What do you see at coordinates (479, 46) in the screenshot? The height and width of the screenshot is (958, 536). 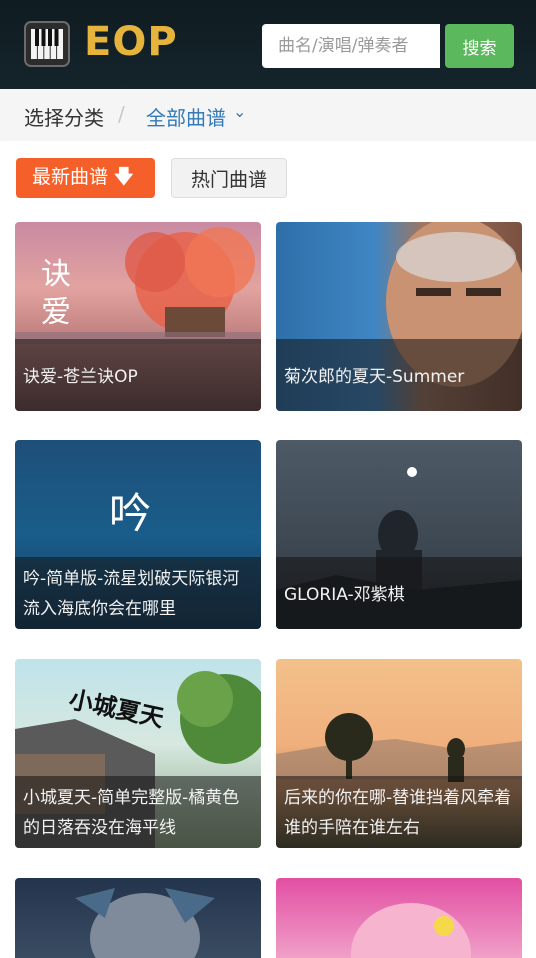 I see `search-button: 搜索` at bounding box center [479, 46].